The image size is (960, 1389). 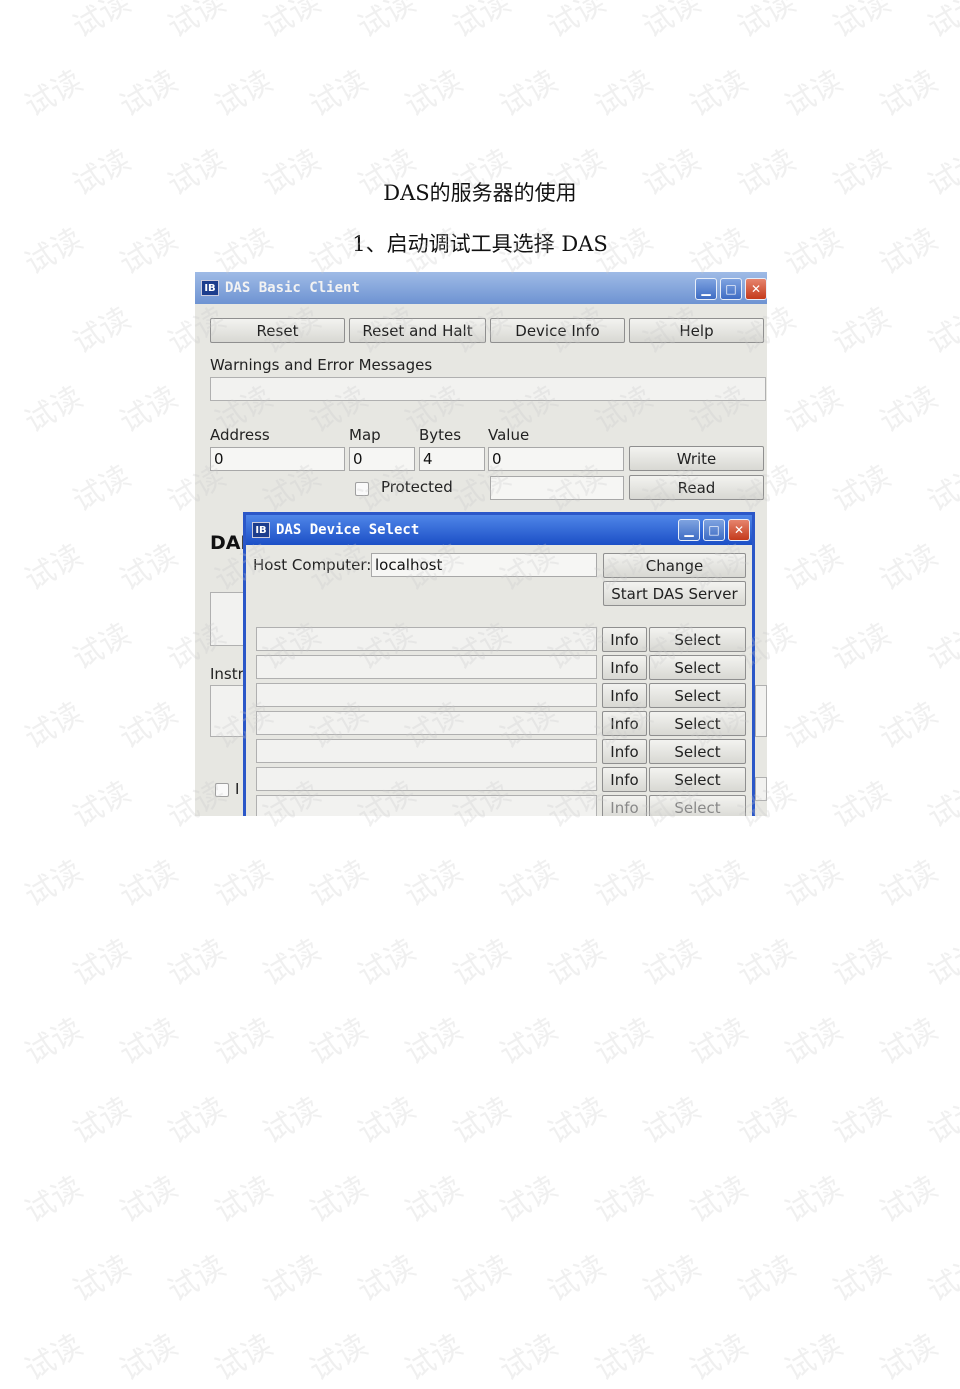 I want to click on address-label: Address, so click(x=240, y=435).